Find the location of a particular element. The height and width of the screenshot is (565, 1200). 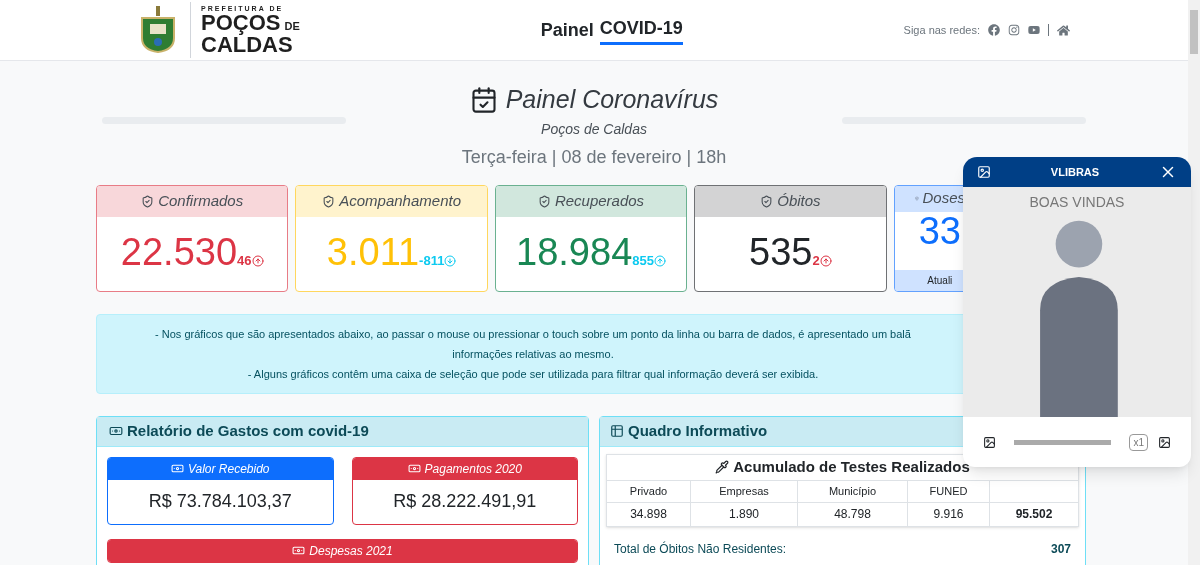

info-value: 307 is located at coordinates (1060, 549).